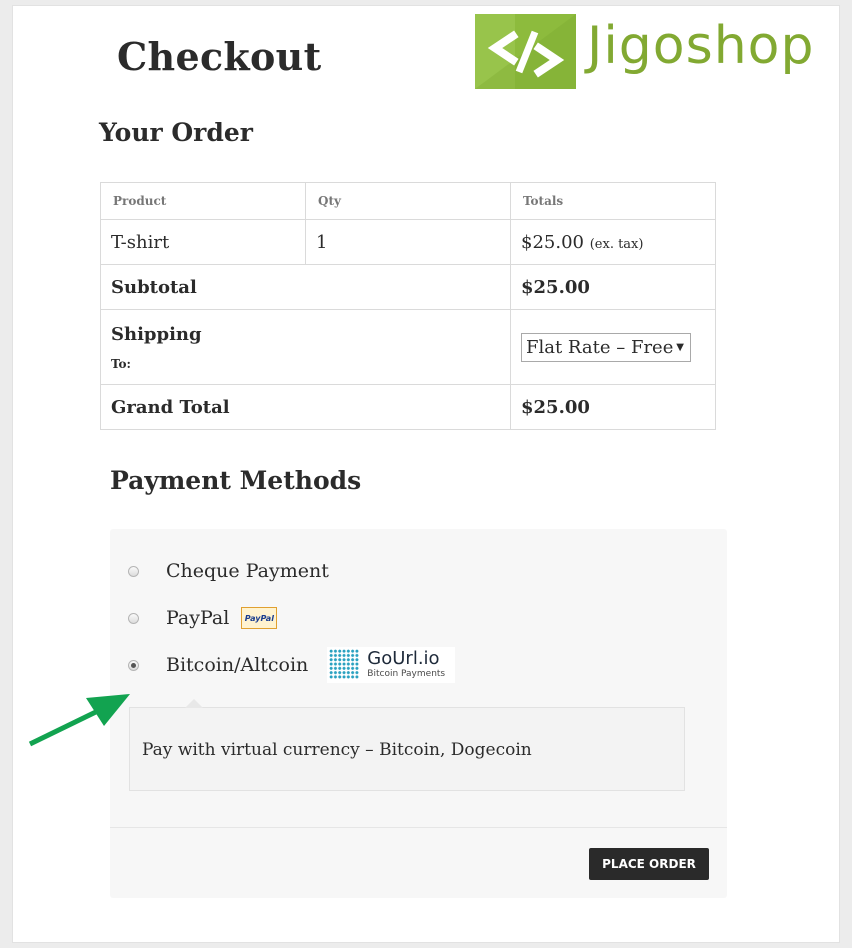 The height and width of the screenshot is (948, 852). What do you see at coordinates (176, 132) in the screenshot?
I see `your-order-heading: Your Order` at bounding box center [176, 132].